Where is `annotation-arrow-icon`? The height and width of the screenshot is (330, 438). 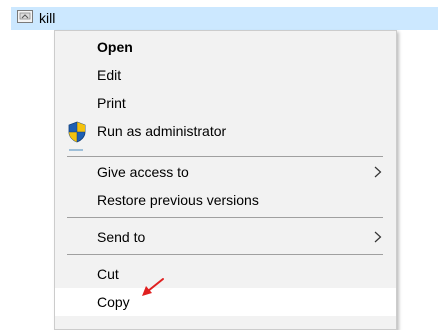 annotation-arrow-icon is located at coordinates (153, 287).